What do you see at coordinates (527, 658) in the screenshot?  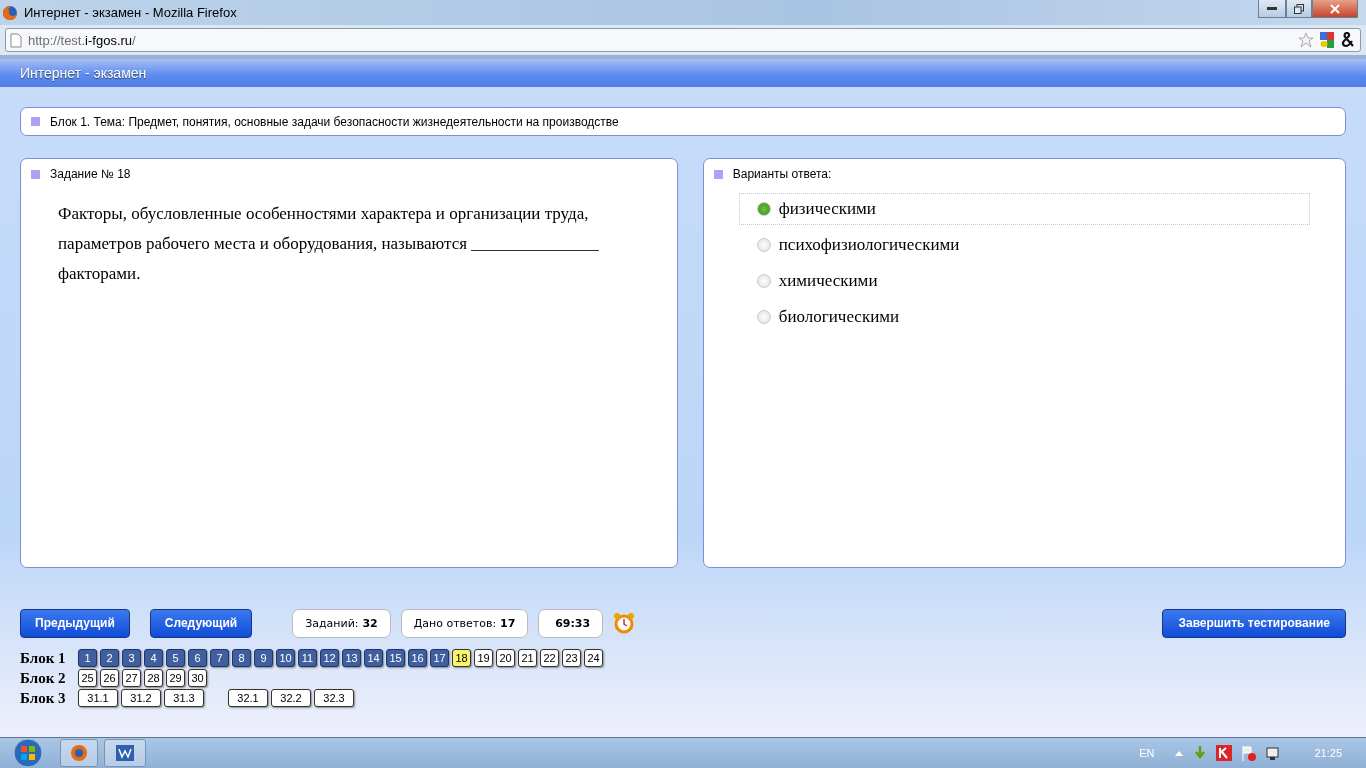 I see `question-number-button: 21` at bounding box center [527, 658].